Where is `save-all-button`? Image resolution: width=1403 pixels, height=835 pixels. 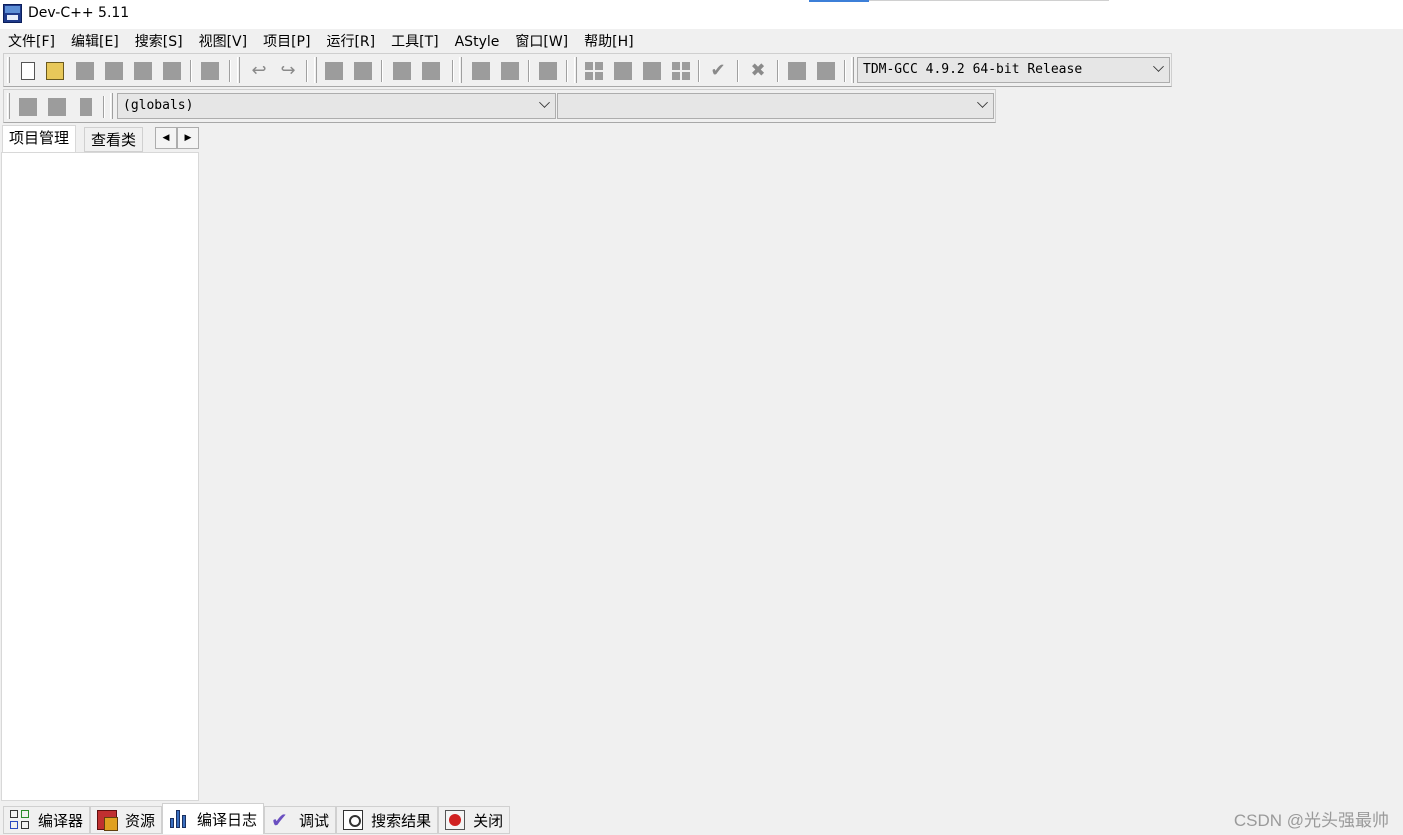 save-all-button is located at coordinates (114, 71).